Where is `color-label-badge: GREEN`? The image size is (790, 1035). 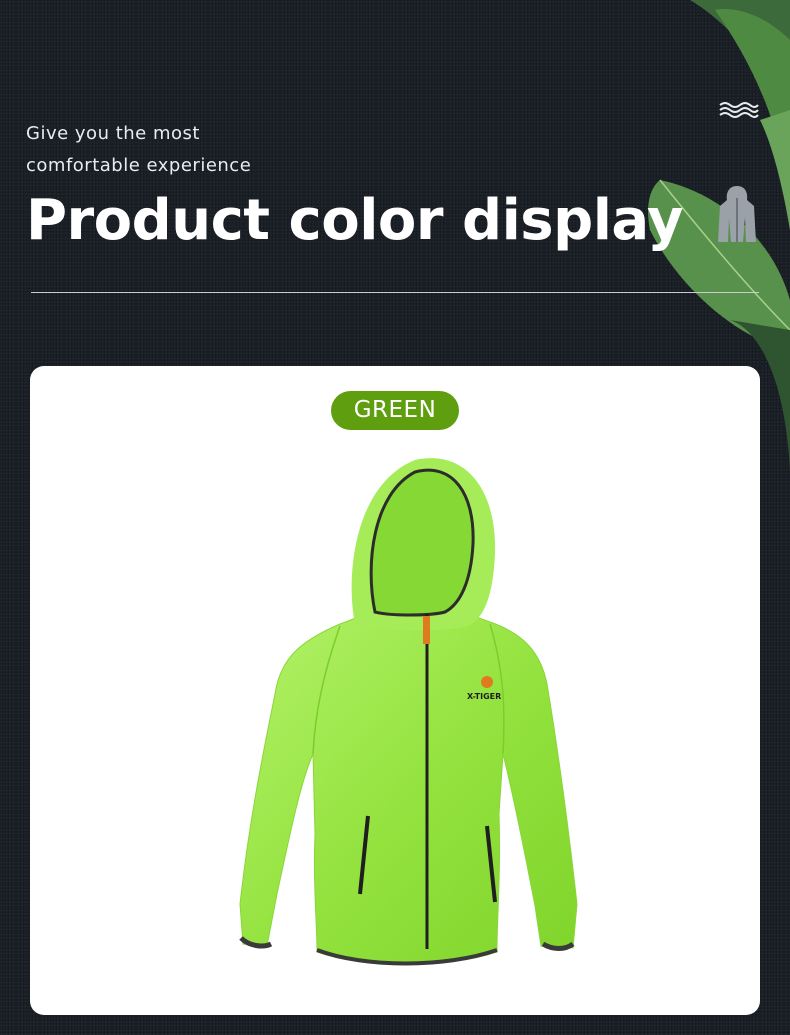
color-label-badge: GREEN is located at coordinates (395, 410).